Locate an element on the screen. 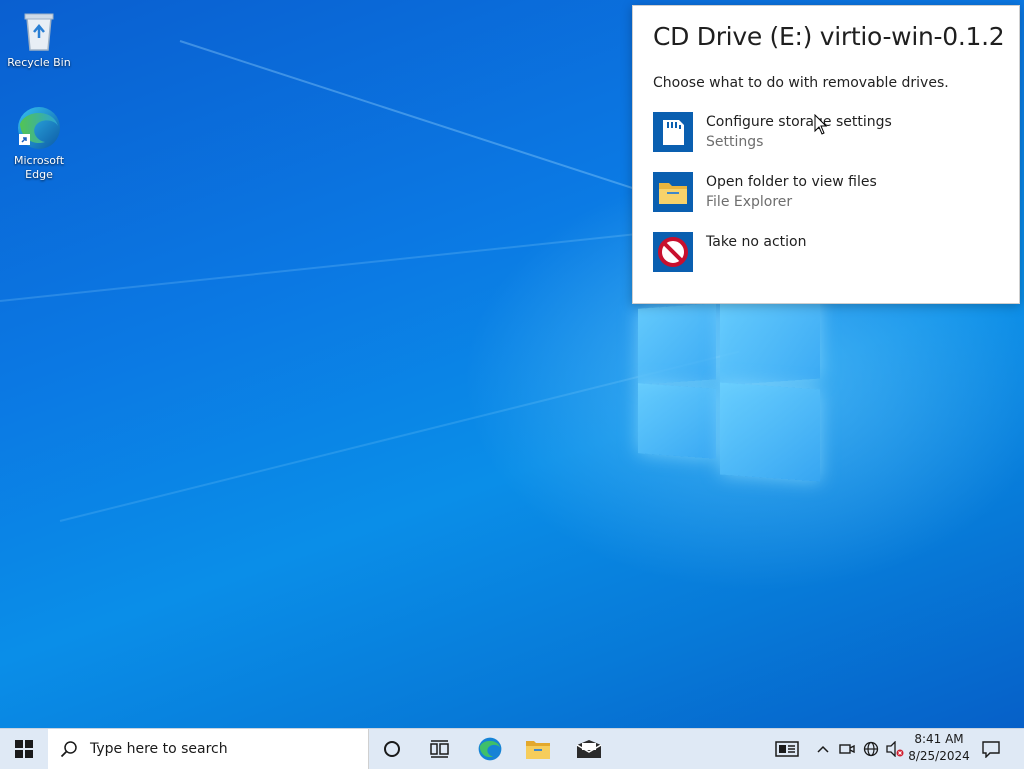 The height and width of the screenshot is (769, 1024). show-hidden-icons-button is located at coordinates (823, 749).